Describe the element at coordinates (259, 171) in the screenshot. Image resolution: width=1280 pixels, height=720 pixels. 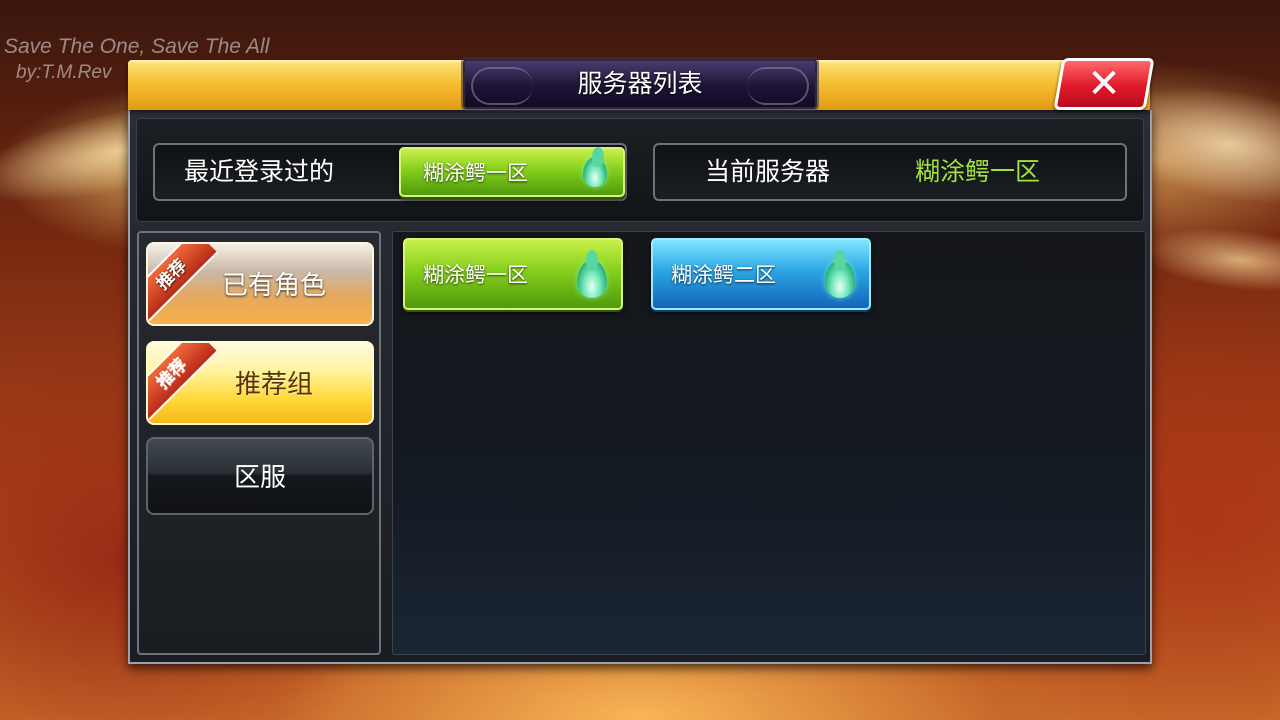
I see `recent-label: 最近登录过的` at that location.